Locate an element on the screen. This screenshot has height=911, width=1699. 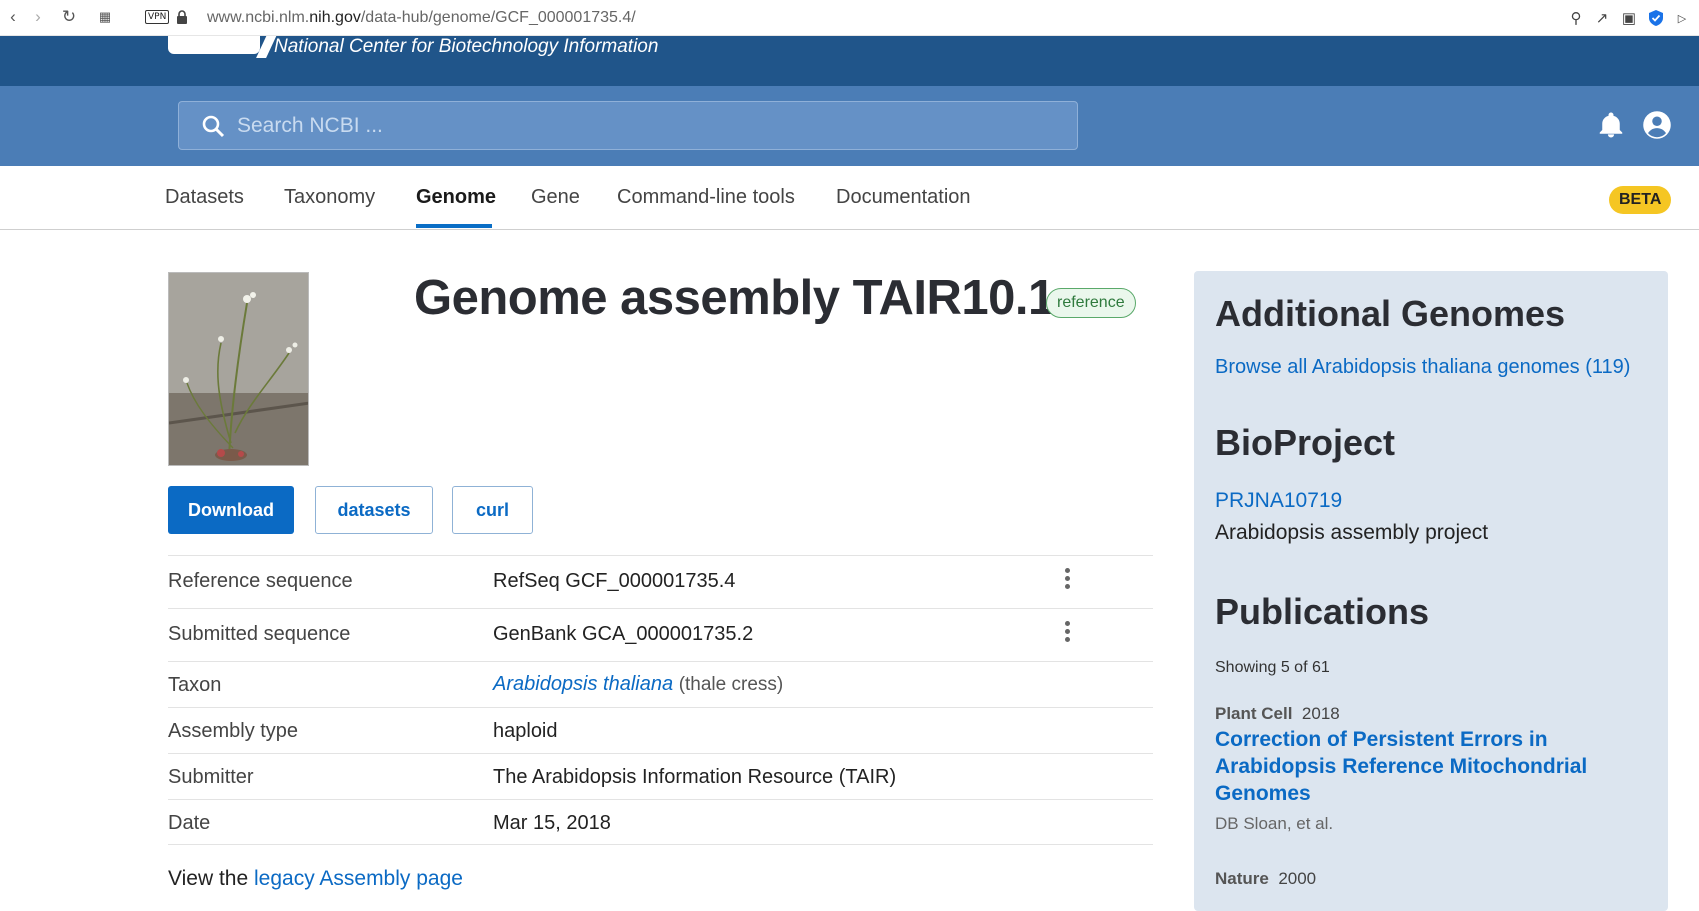
journal-name: Plant Cell is located at coordinates (1254, 713).